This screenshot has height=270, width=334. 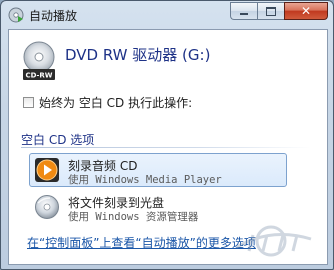 I want to click on drive-title: DVD RW 驱动器 (G:), so click(x=138, y=55).